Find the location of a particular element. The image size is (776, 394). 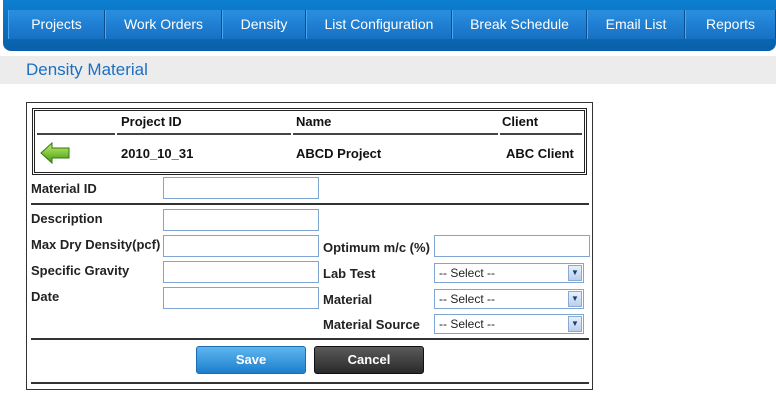

material-id-label: Material ID is located at coordinates (64, 188).